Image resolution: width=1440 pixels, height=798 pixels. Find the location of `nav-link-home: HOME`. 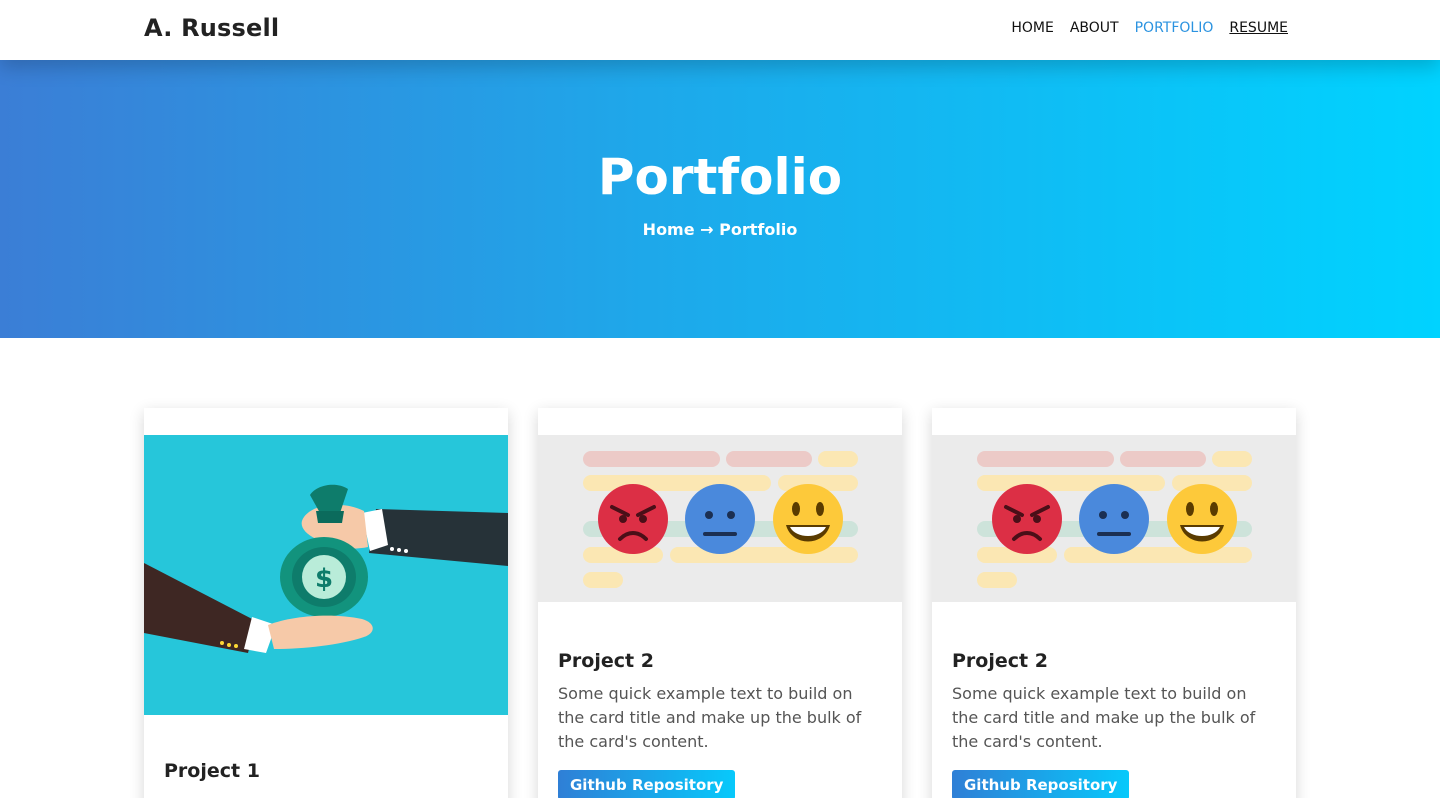

nav-link-home: HOME is located at coordinates (1032, 28).